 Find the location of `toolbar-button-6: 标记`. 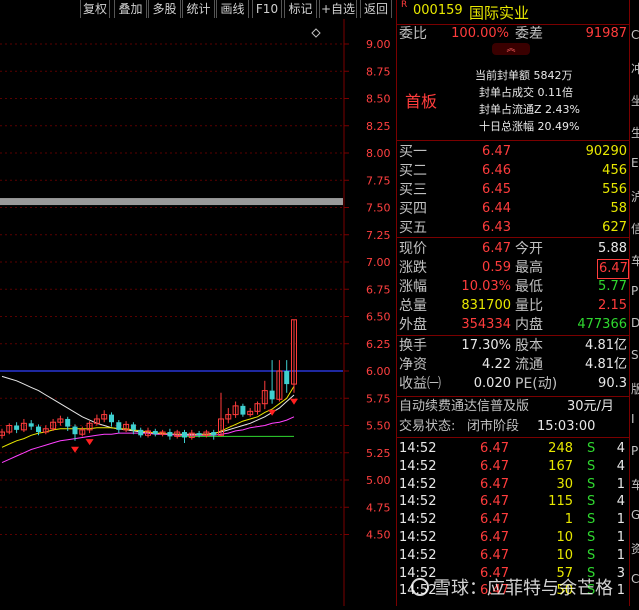

toolbar-button-6: 标记 is located at coordinates (300, 9).